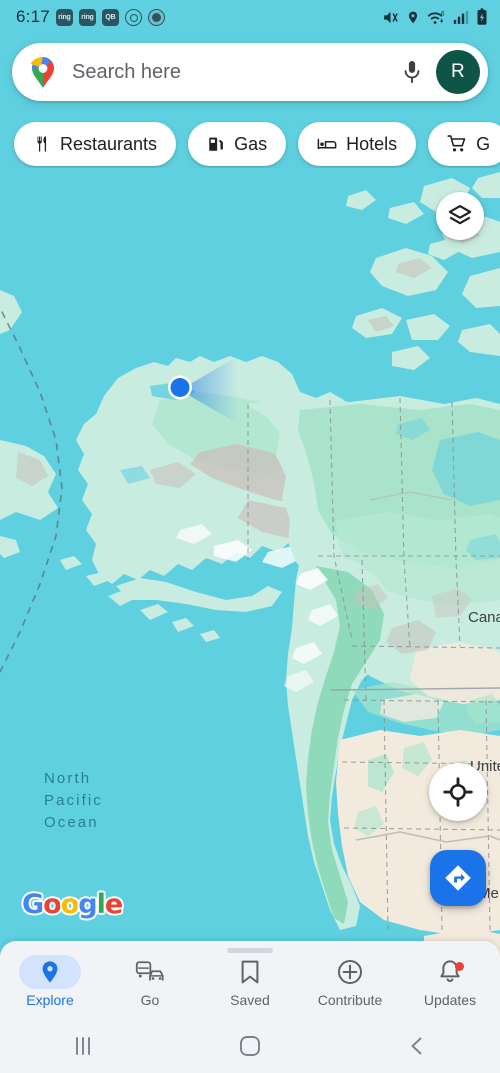 The height and width of the screenshot is (1073, 500). I want to click on go-transit-icon, so click(149, 971).